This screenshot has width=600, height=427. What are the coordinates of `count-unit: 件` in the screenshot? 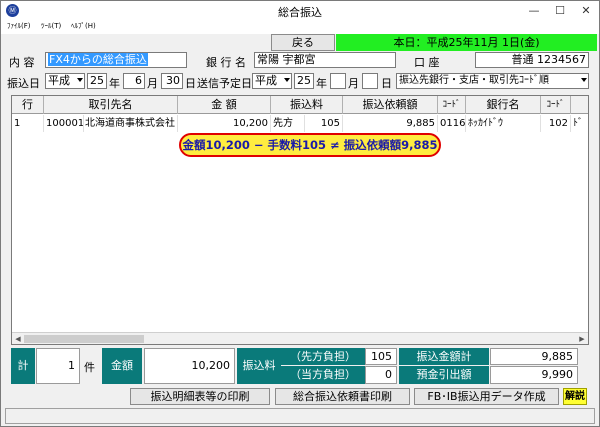 It's located at (89, 367).